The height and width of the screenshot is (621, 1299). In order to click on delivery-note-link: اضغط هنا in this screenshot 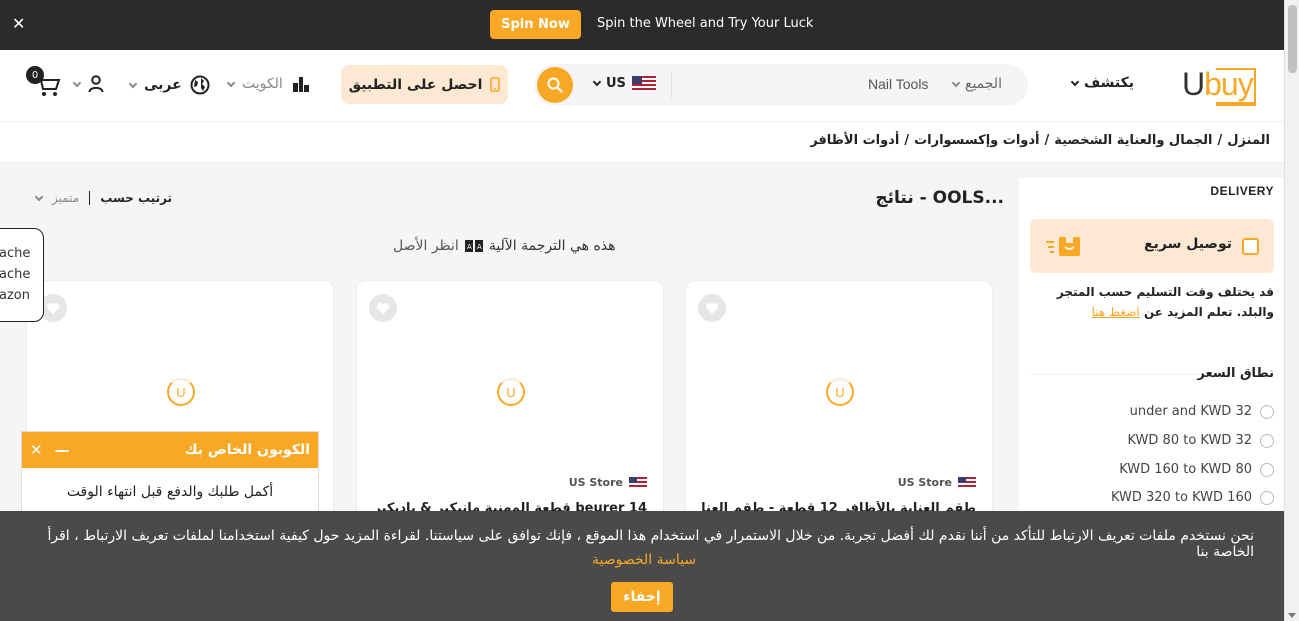, I will do `click(1116, 312)`.